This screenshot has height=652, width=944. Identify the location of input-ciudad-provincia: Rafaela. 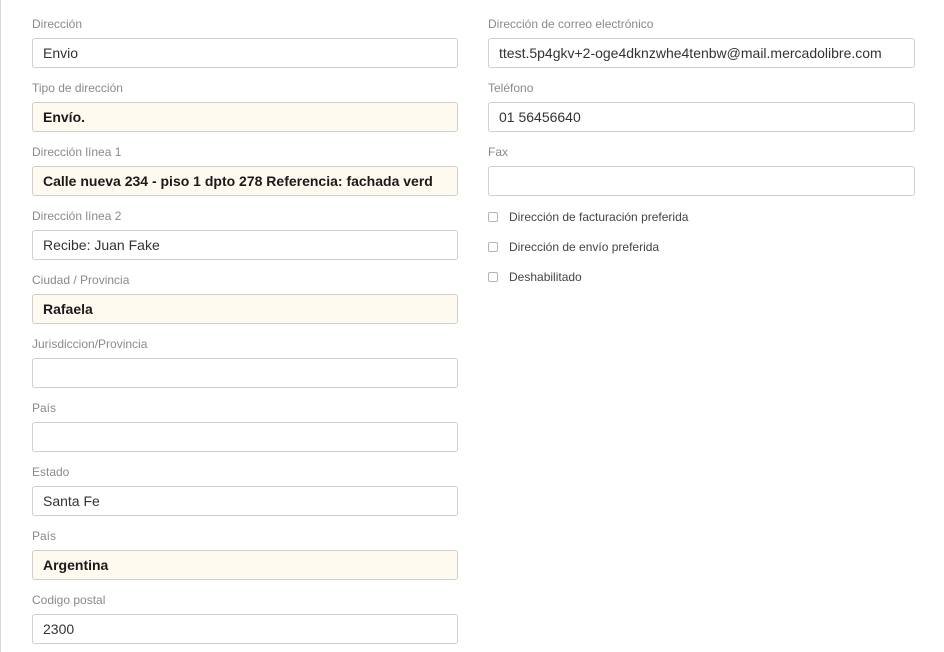
(245, 309).